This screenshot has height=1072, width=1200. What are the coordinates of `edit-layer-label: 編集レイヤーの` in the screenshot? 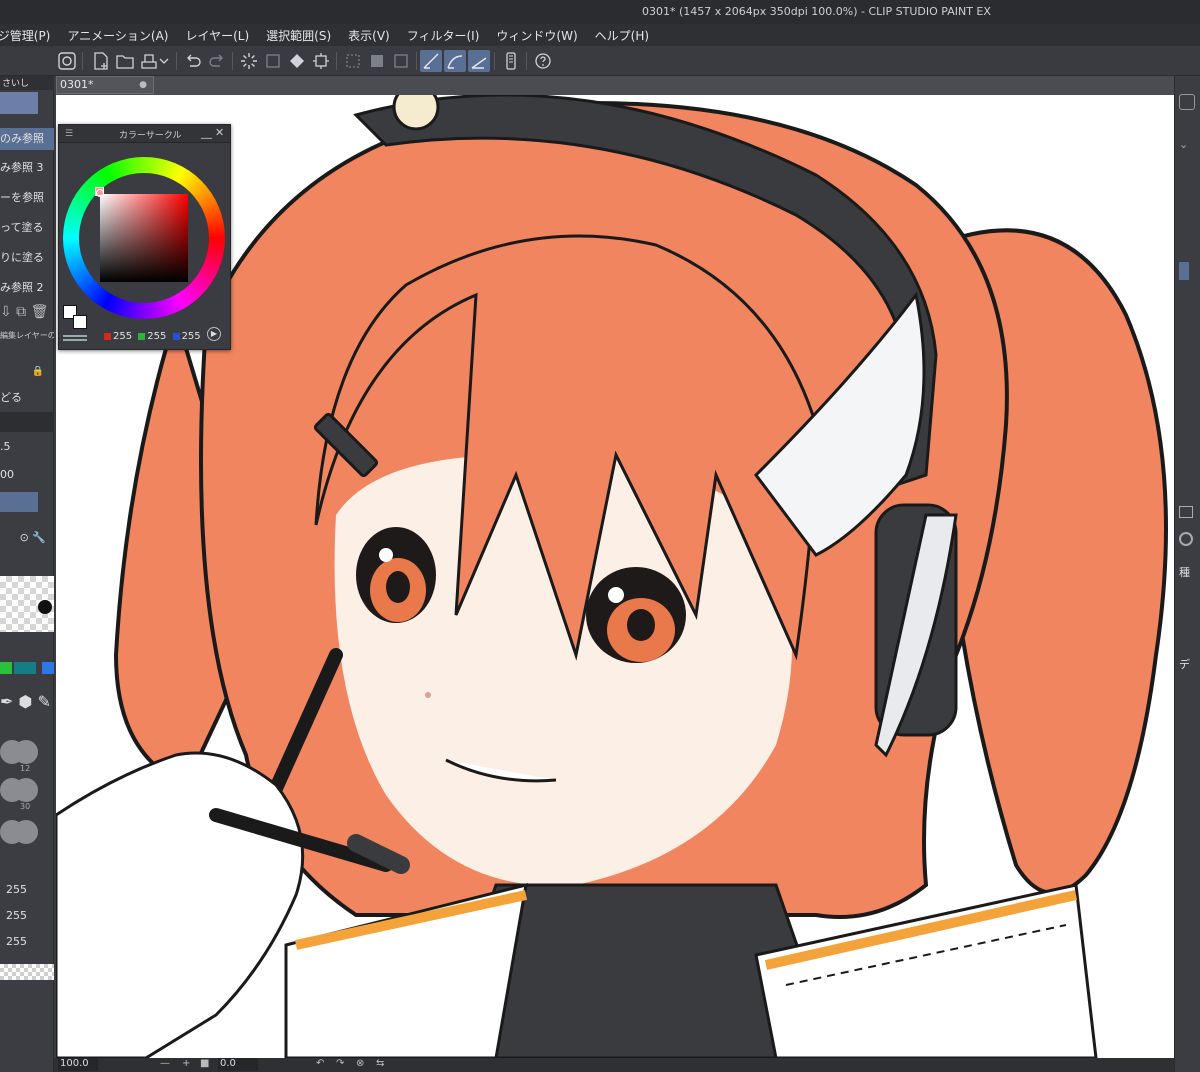 It's located at (27, 335).